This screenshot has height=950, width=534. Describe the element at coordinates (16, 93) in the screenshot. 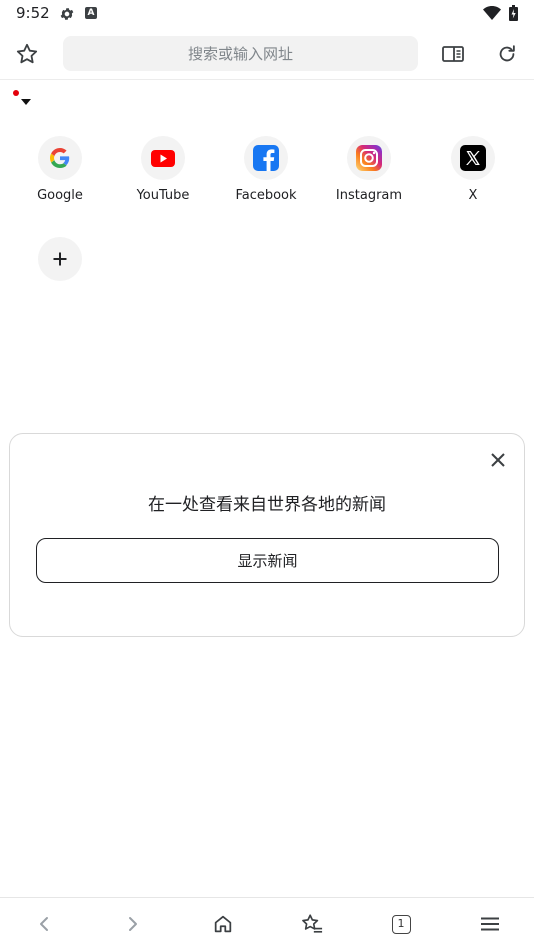

I see `account-dot` at that location.